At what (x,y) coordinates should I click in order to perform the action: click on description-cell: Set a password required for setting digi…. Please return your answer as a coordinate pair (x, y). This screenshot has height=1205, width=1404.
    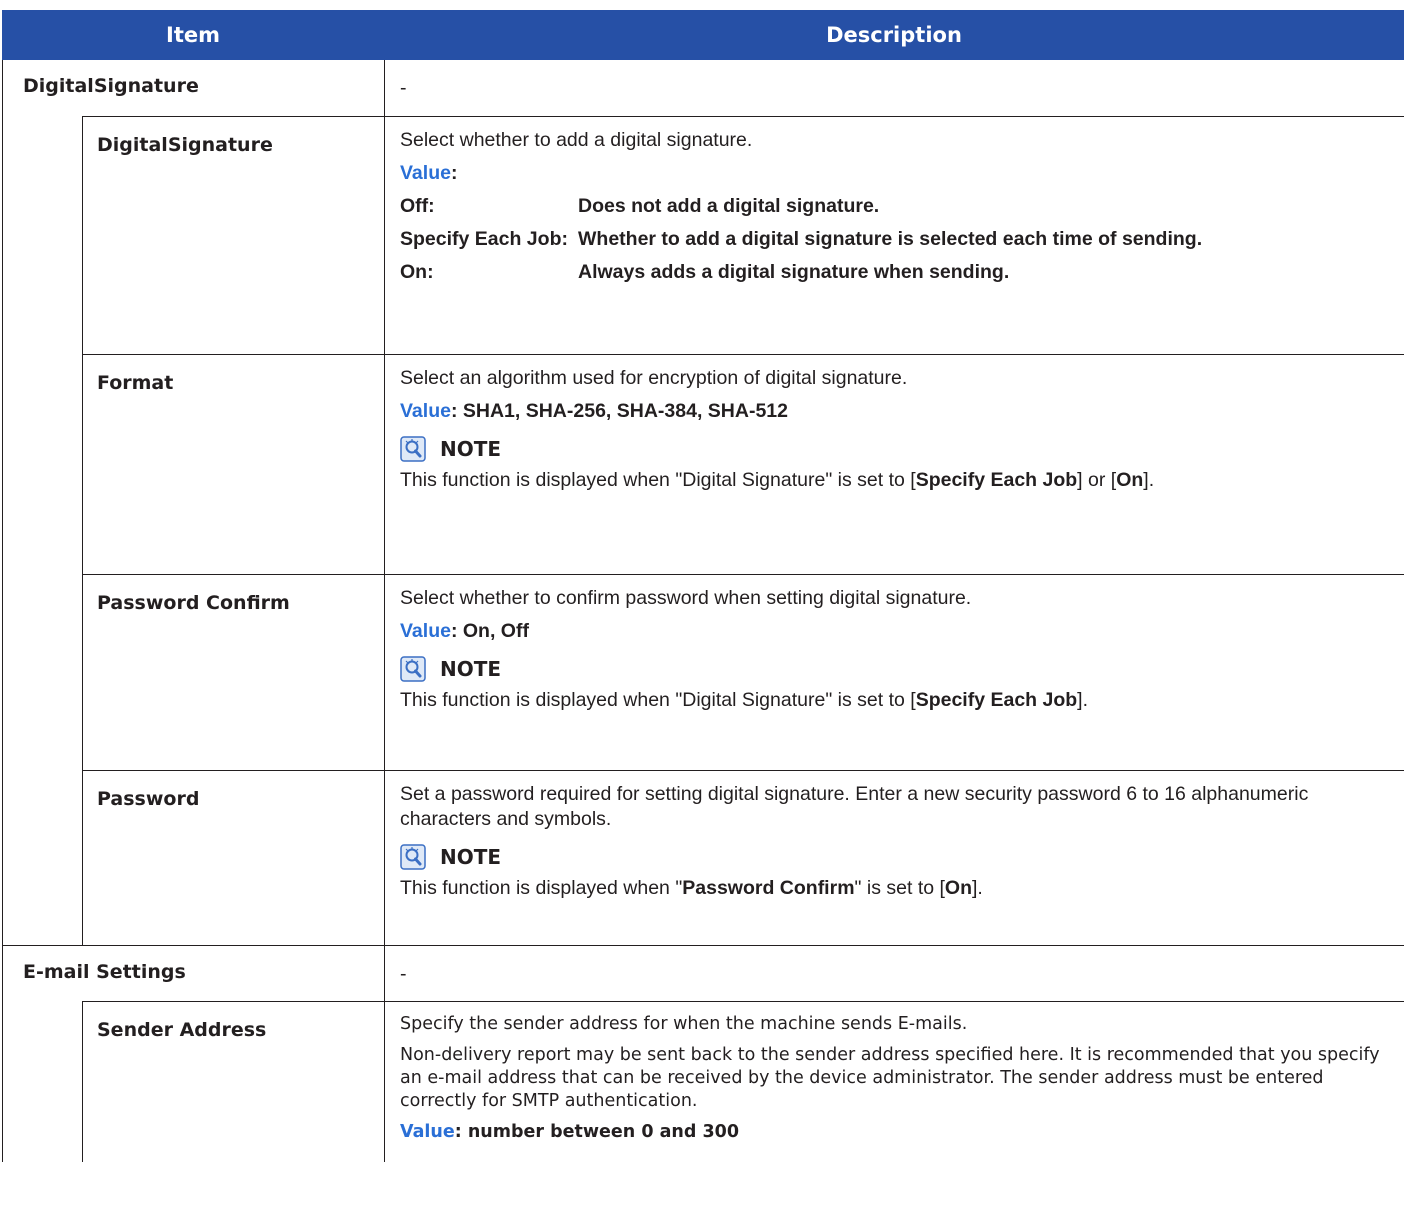
    Looking at the image, I should click on (894, 858).